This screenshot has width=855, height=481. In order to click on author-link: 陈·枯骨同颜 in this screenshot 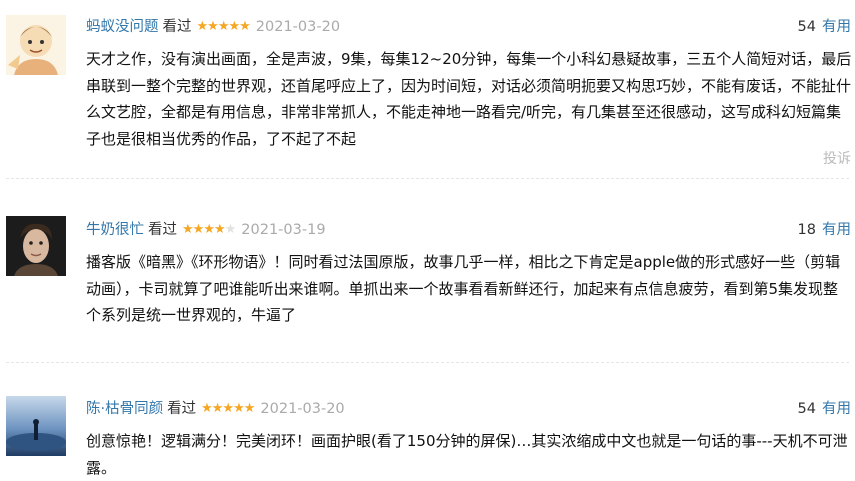, I will do `click(124, 409)`.